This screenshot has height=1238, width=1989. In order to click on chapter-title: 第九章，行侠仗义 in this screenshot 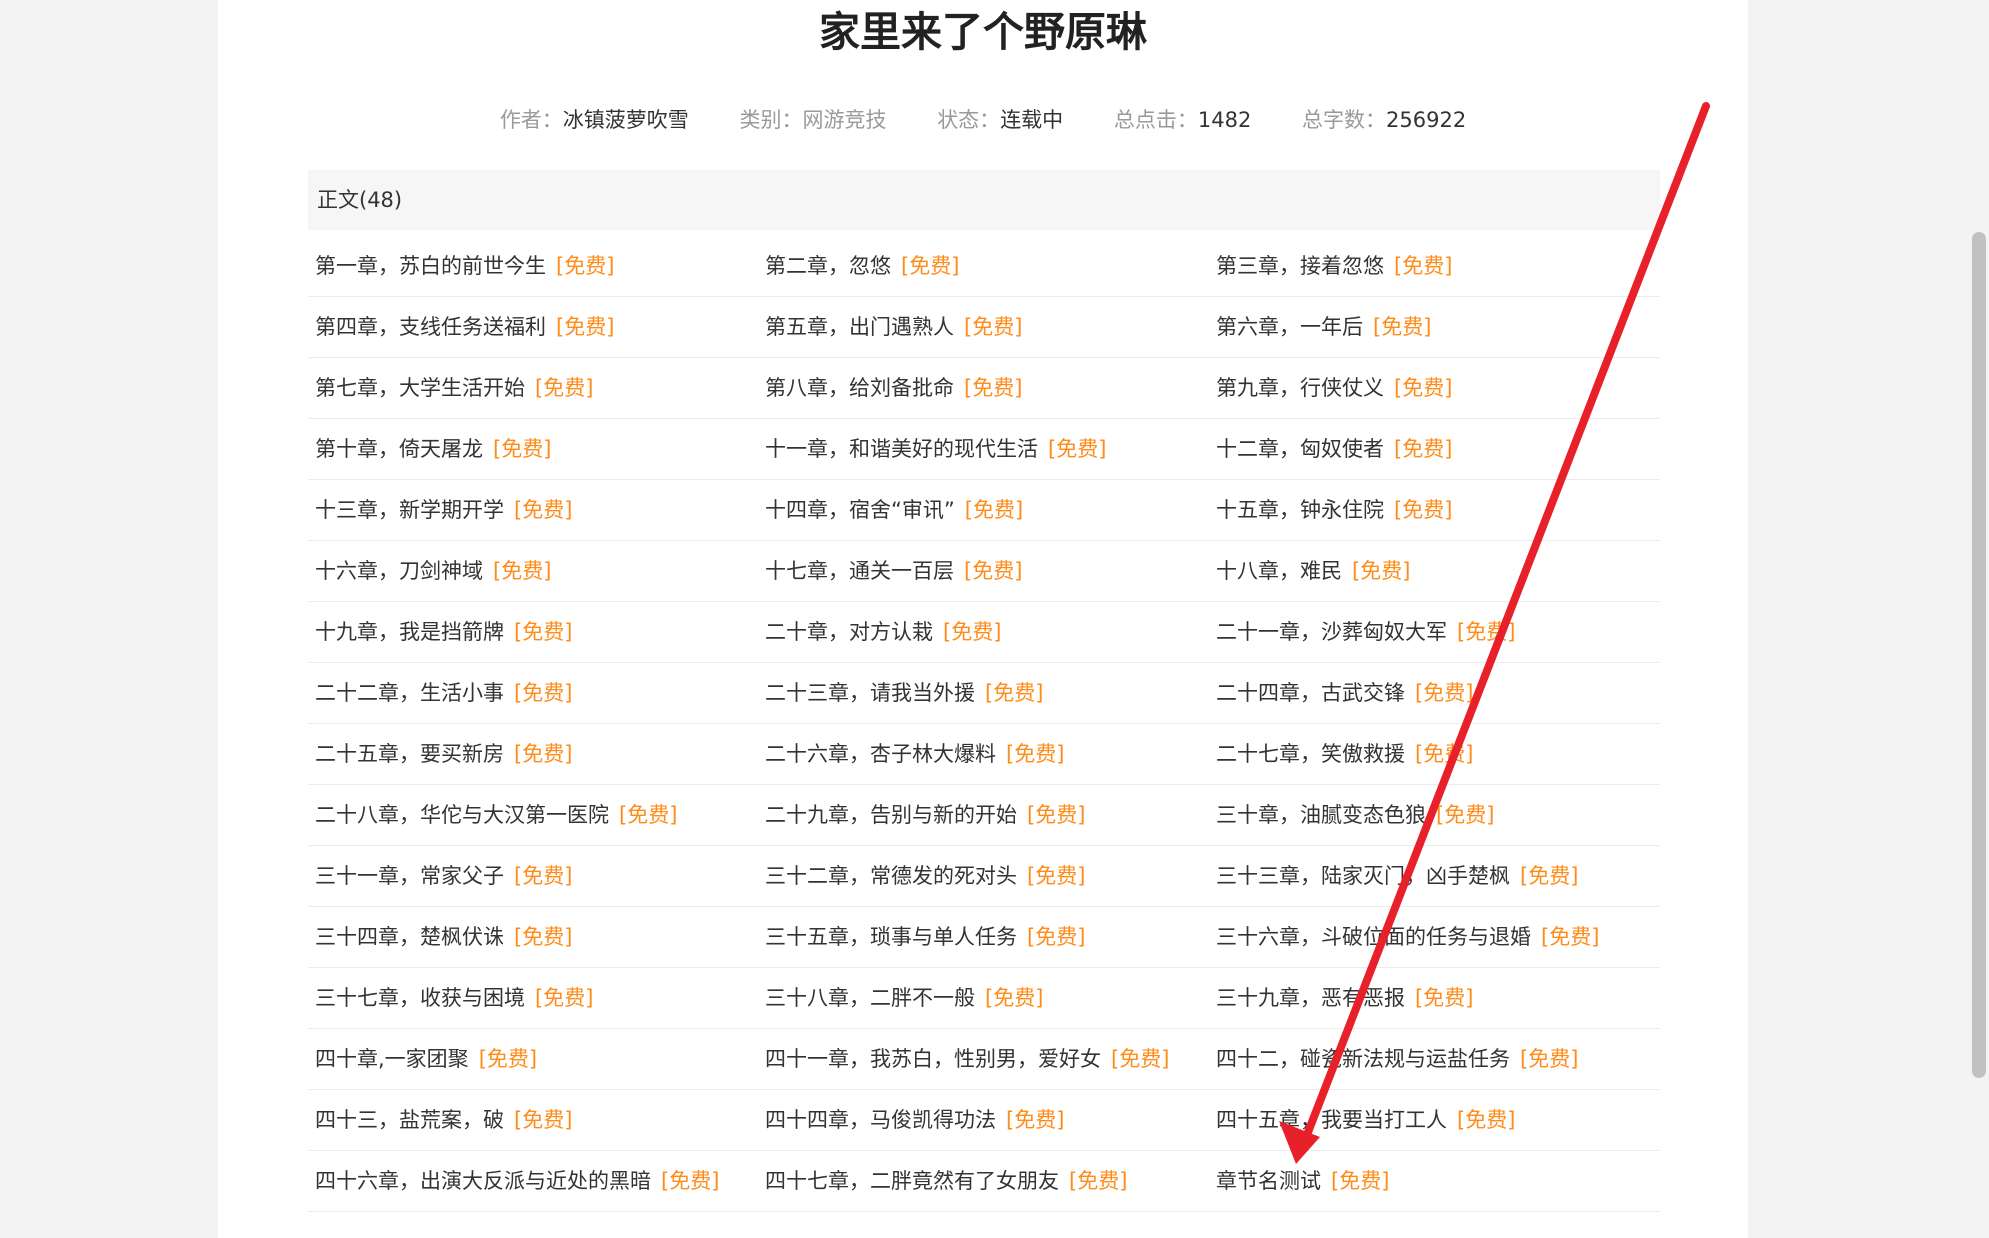, I will do `click(1300, 388)`.